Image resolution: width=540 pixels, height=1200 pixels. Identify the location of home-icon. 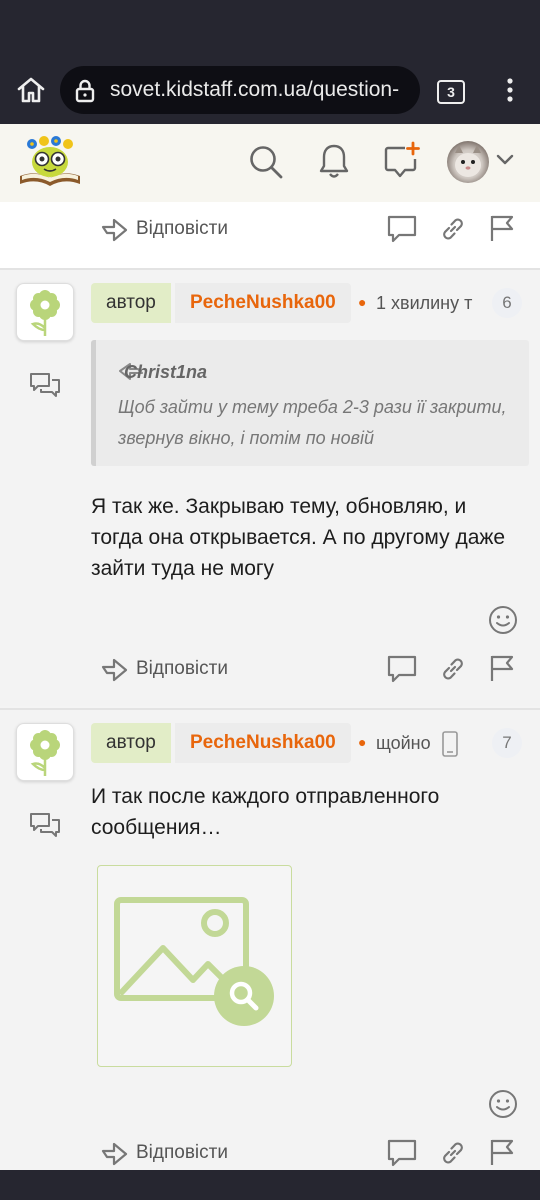
(31, 90).